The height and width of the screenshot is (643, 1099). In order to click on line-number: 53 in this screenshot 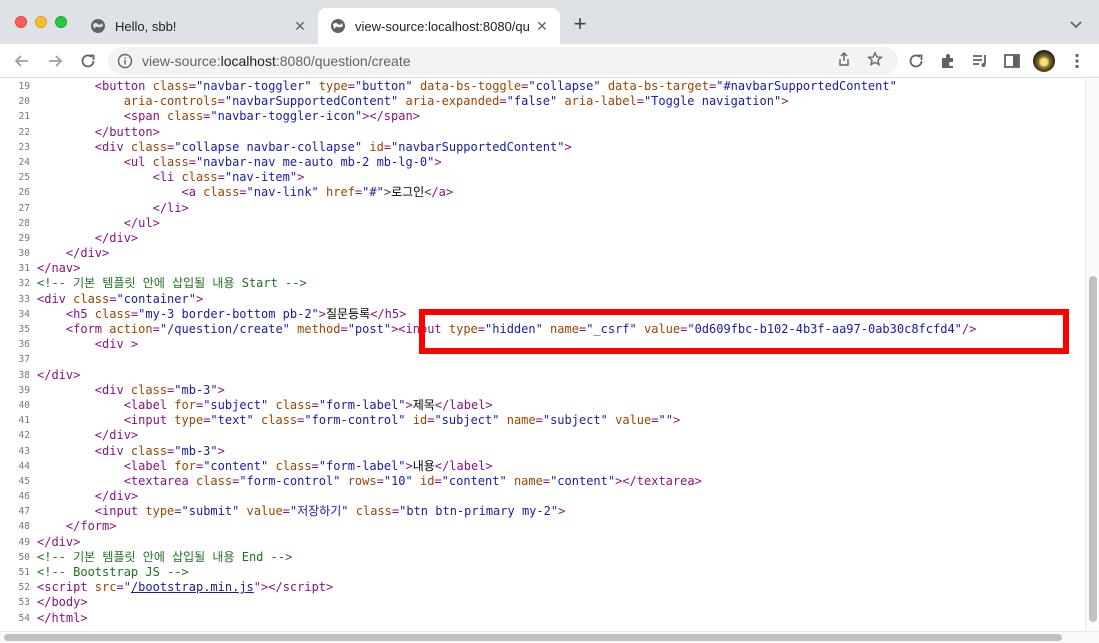, I will do `click(24, 603)`.